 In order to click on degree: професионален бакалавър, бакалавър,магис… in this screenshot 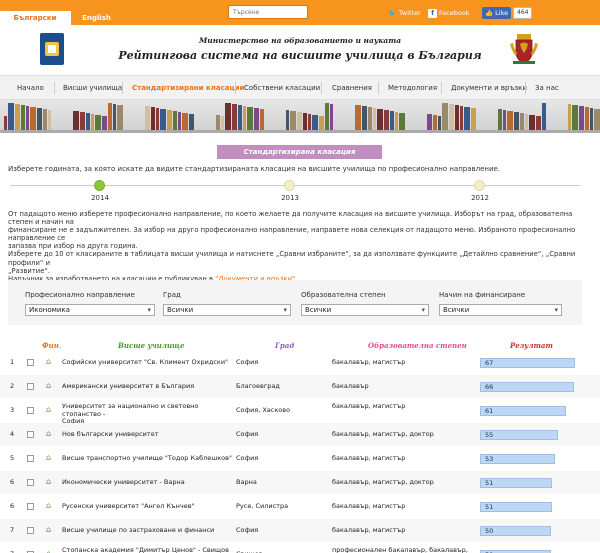, I will do `click(400, 549)`.